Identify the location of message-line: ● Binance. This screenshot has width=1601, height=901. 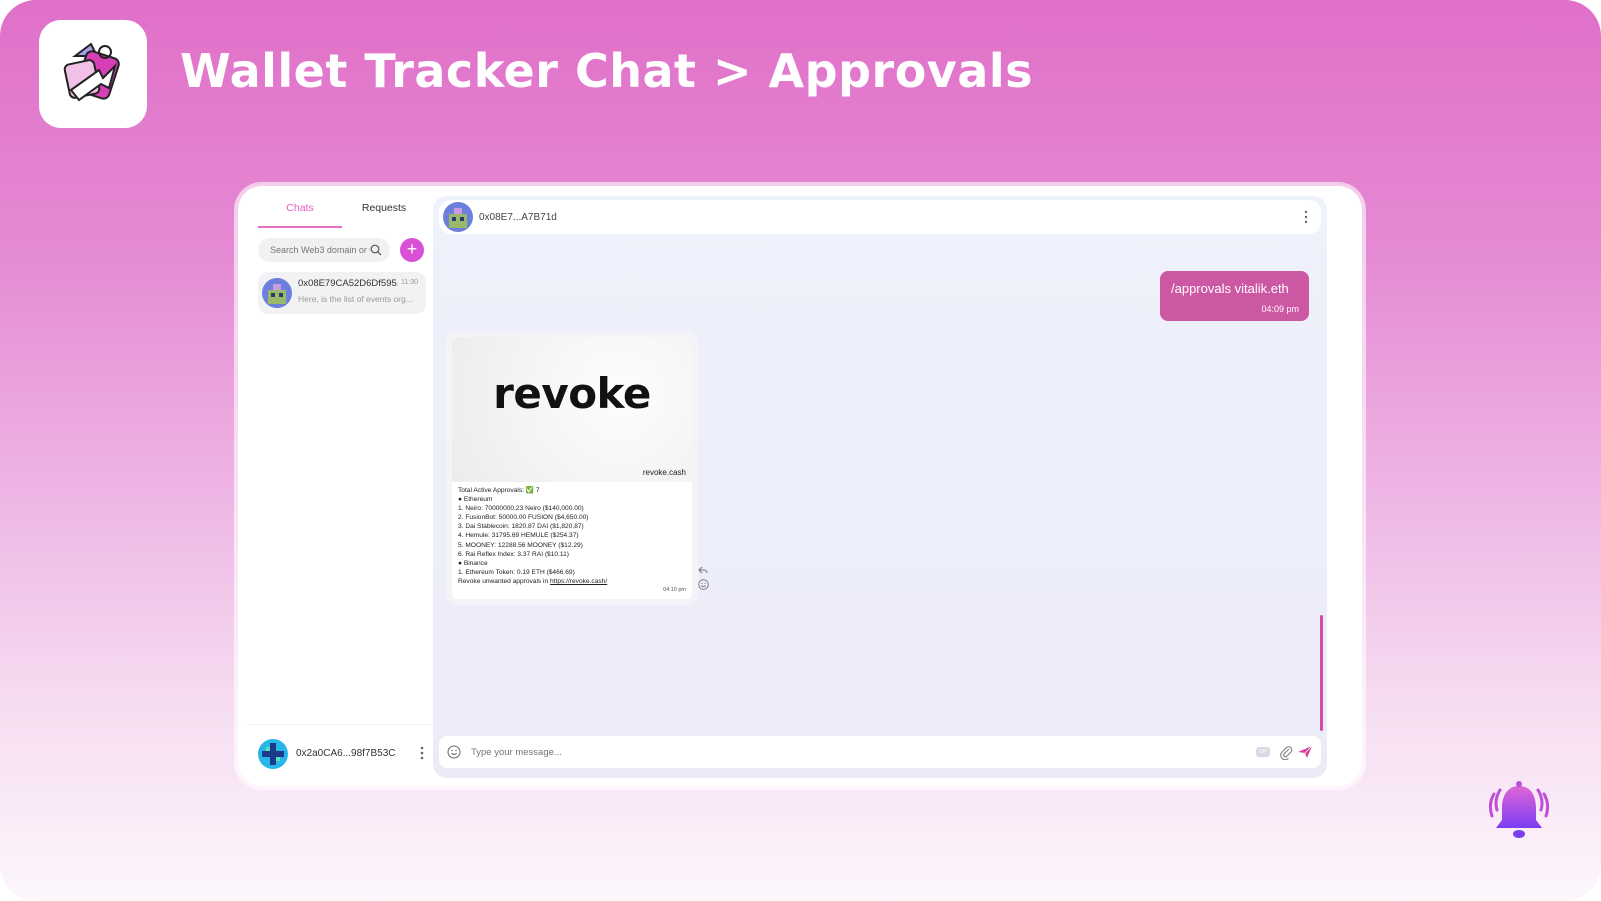
(473, 563).